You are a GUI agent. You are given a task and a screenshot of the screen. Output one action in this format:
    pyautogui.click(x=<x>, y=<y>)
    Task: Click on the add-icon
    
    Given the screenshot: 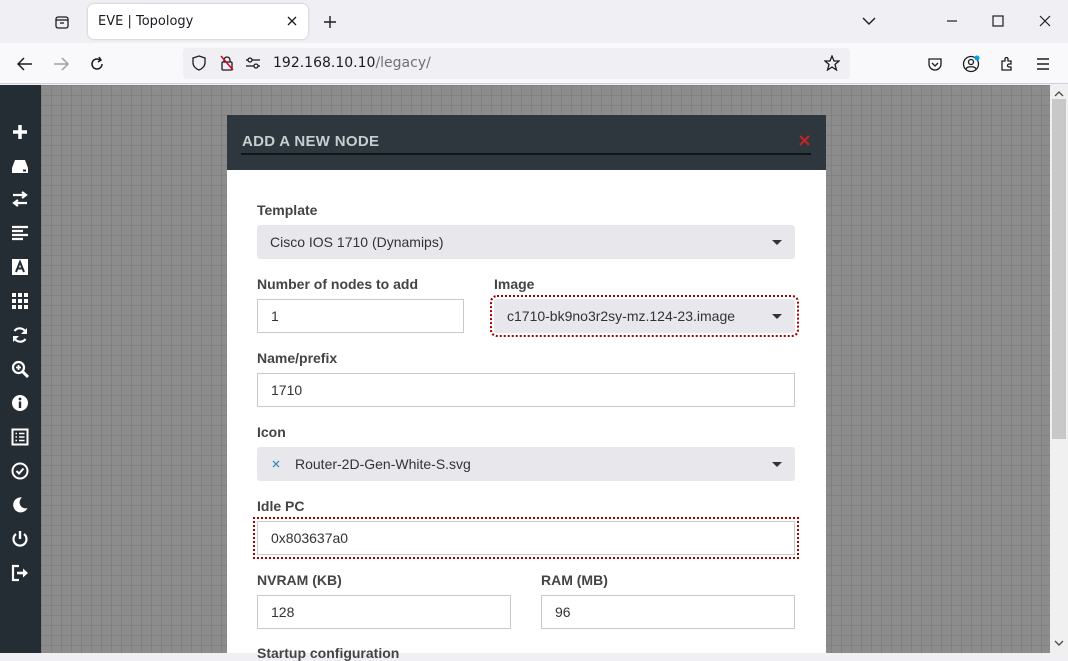 What is the action you would take?
    pyautogui.click(x=20, y=132)
    